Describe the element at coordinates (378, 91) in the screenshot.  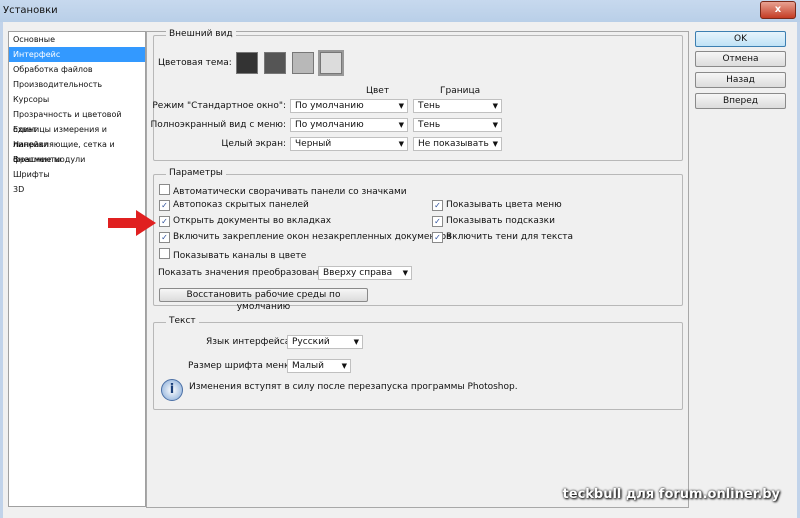
I see `color-column-header: Цвет` at that location.